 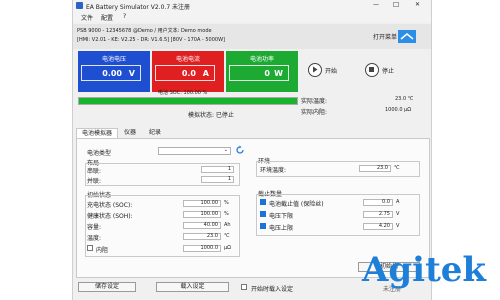 What do you see at coordinates (314, 101) in the screenshot?
I see `actual-temp-label: 实际温度:` at bounding box center [314, 101].